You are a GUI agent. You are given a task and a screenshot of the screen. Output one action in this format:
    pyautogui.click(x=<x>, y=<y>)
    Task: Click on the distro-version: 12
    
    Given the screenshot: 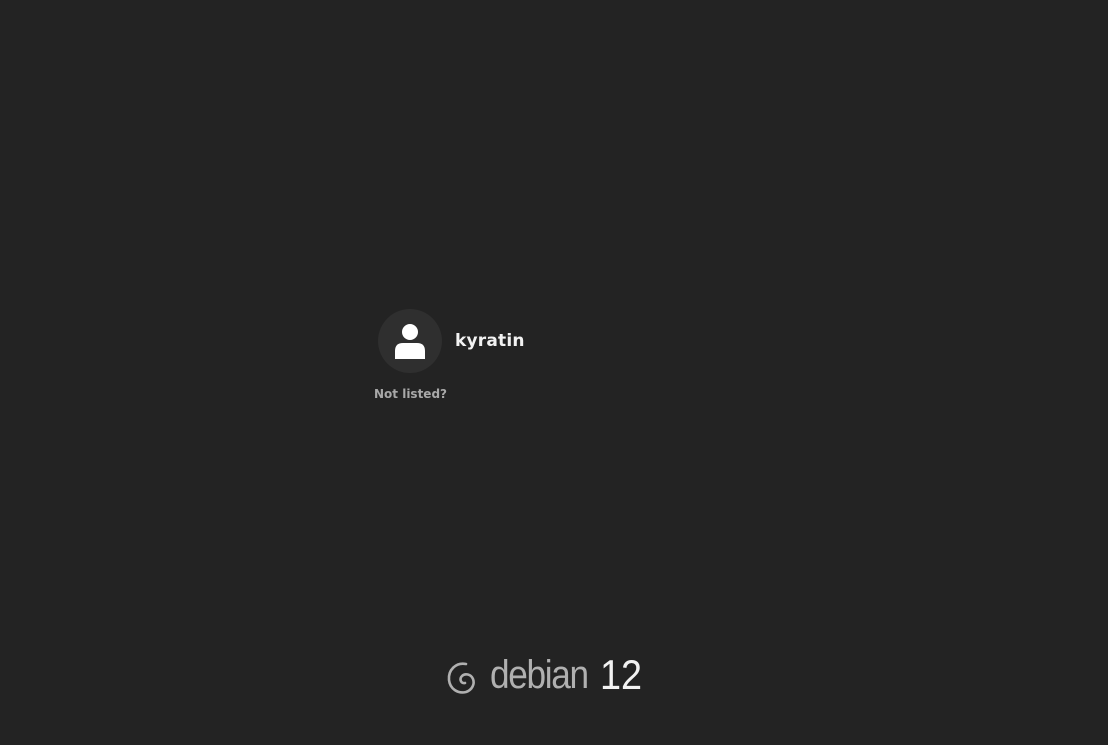 What is the action you would take?
    pyautogui.click(x=621, y=674)
    